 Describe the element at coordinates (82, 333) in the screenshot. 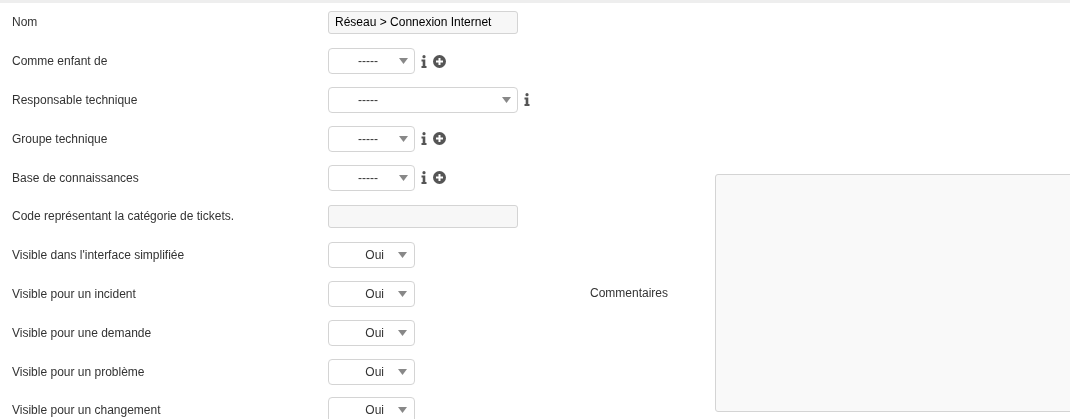

I see `field-label: Visible pour une demande` at that location.